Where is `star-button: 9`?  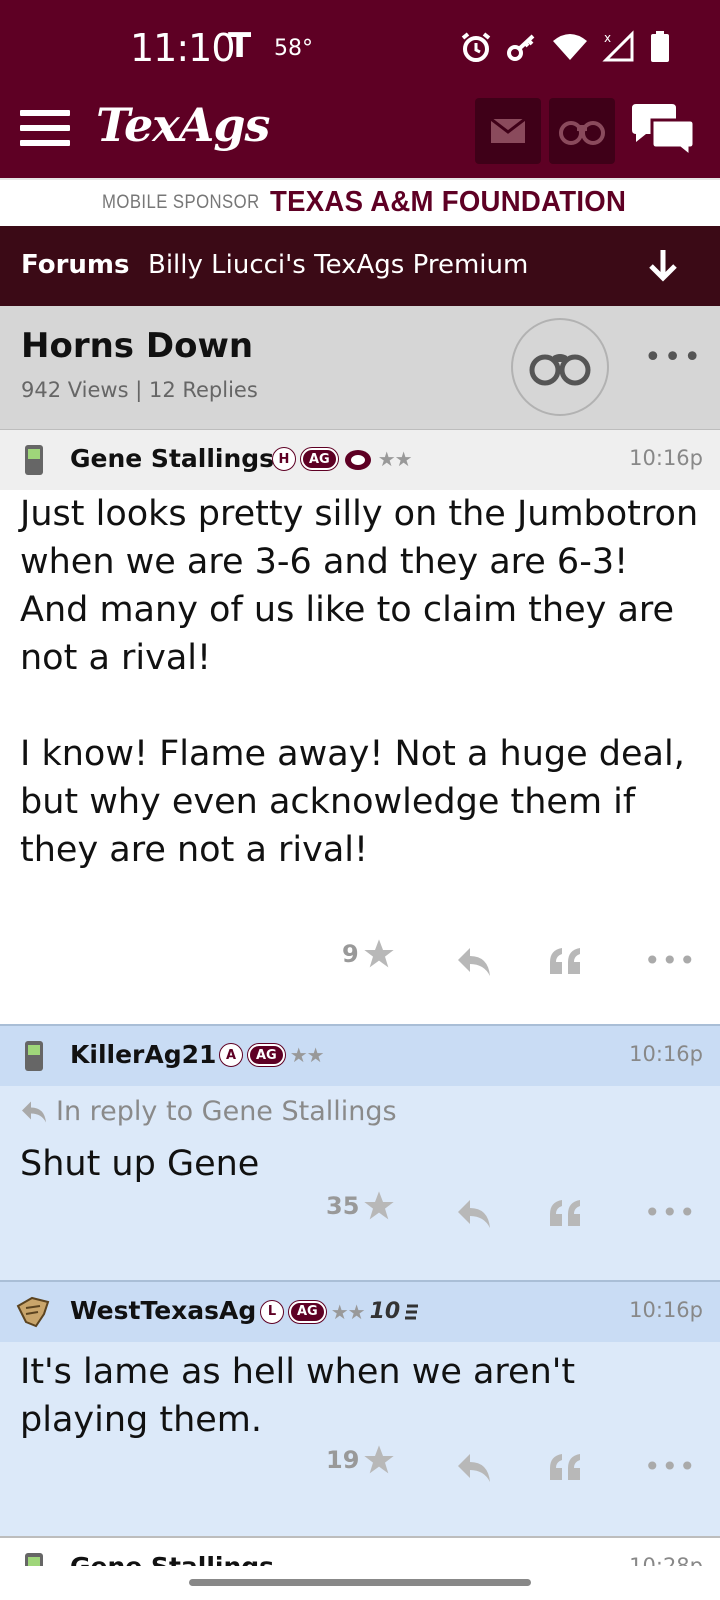
star-button: 9 is located at coordinates (368, 954).